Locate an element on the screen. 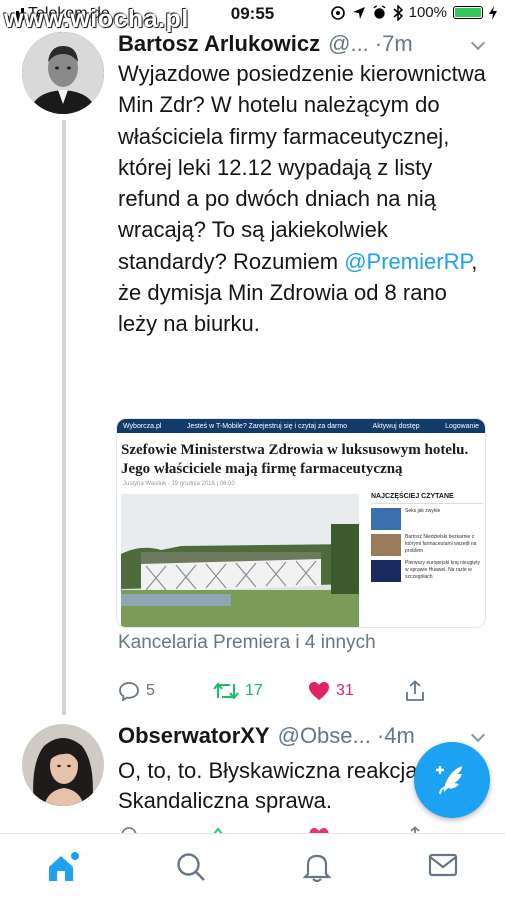  bottom-tab-bar is located at coordinates (252, 867).